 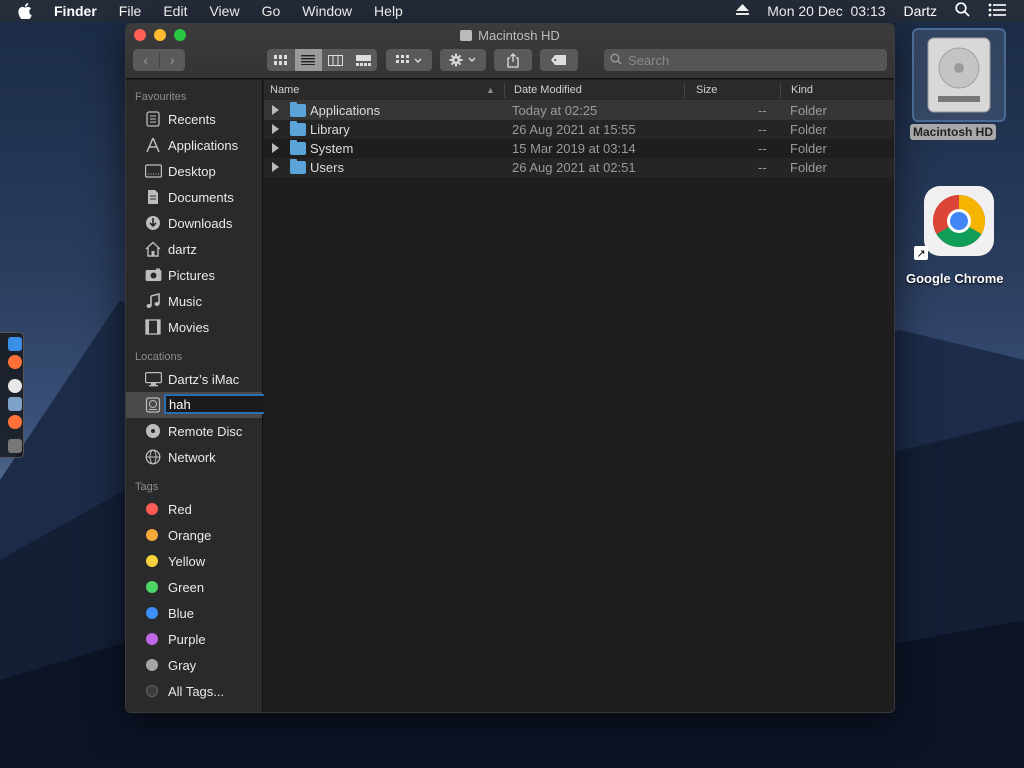 I want to click on desktop-google-chrome-icon, so click(x=959, y=221).